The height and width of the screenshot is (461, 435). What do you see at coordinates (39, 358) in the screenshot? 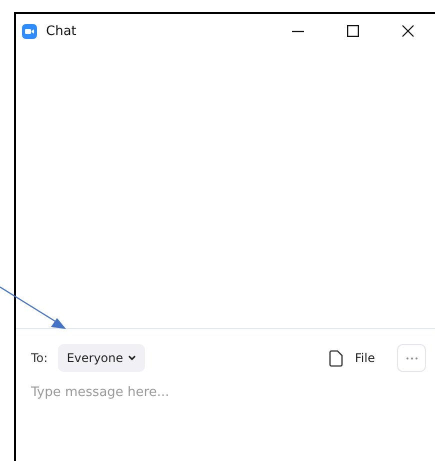
I see `recipient-label: To:` at bounding box center [39, 358].